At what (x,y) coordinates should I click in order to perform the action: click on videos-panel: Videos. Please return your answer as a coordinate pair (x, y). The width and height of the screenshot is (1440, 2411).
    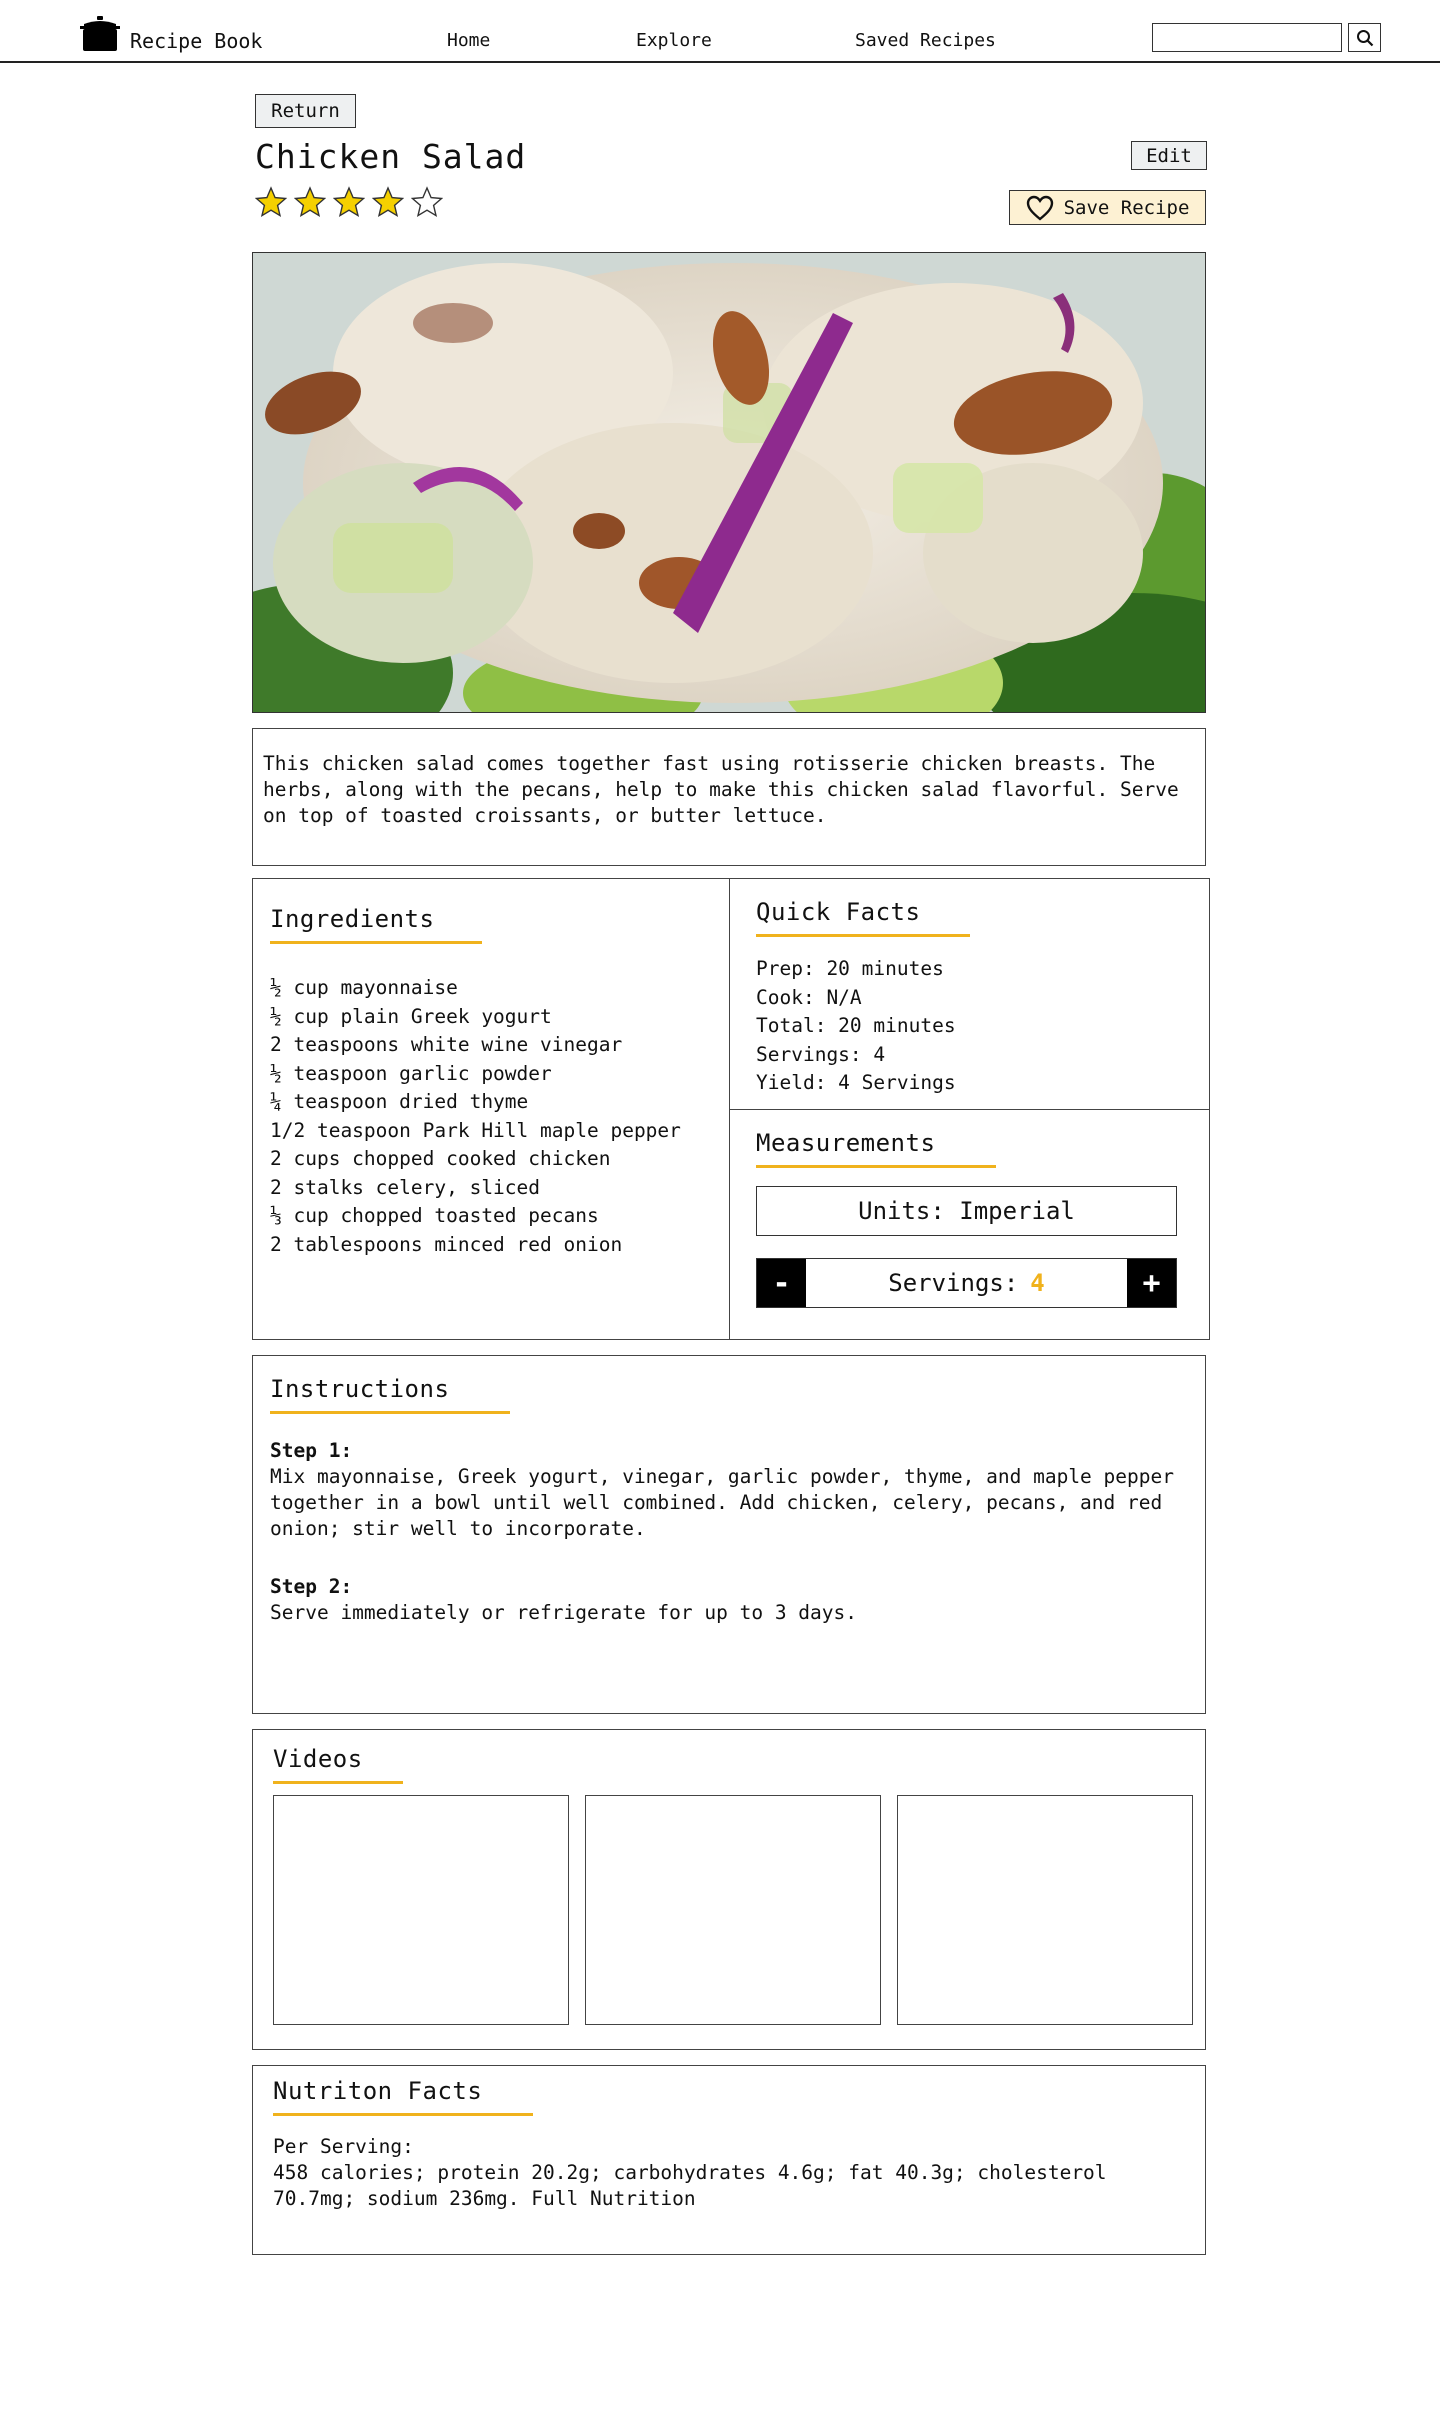
    Looking at the image, I should click on (729, 1889).